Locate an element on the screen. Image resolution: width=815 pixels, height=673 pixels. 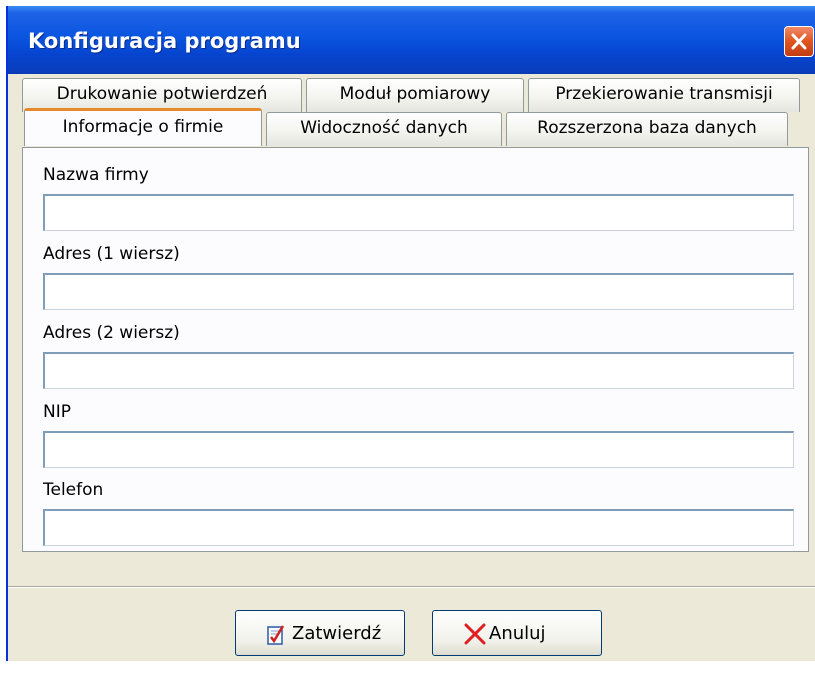
window-title: Konfiguracja programu is located at coordinates (164, 41).